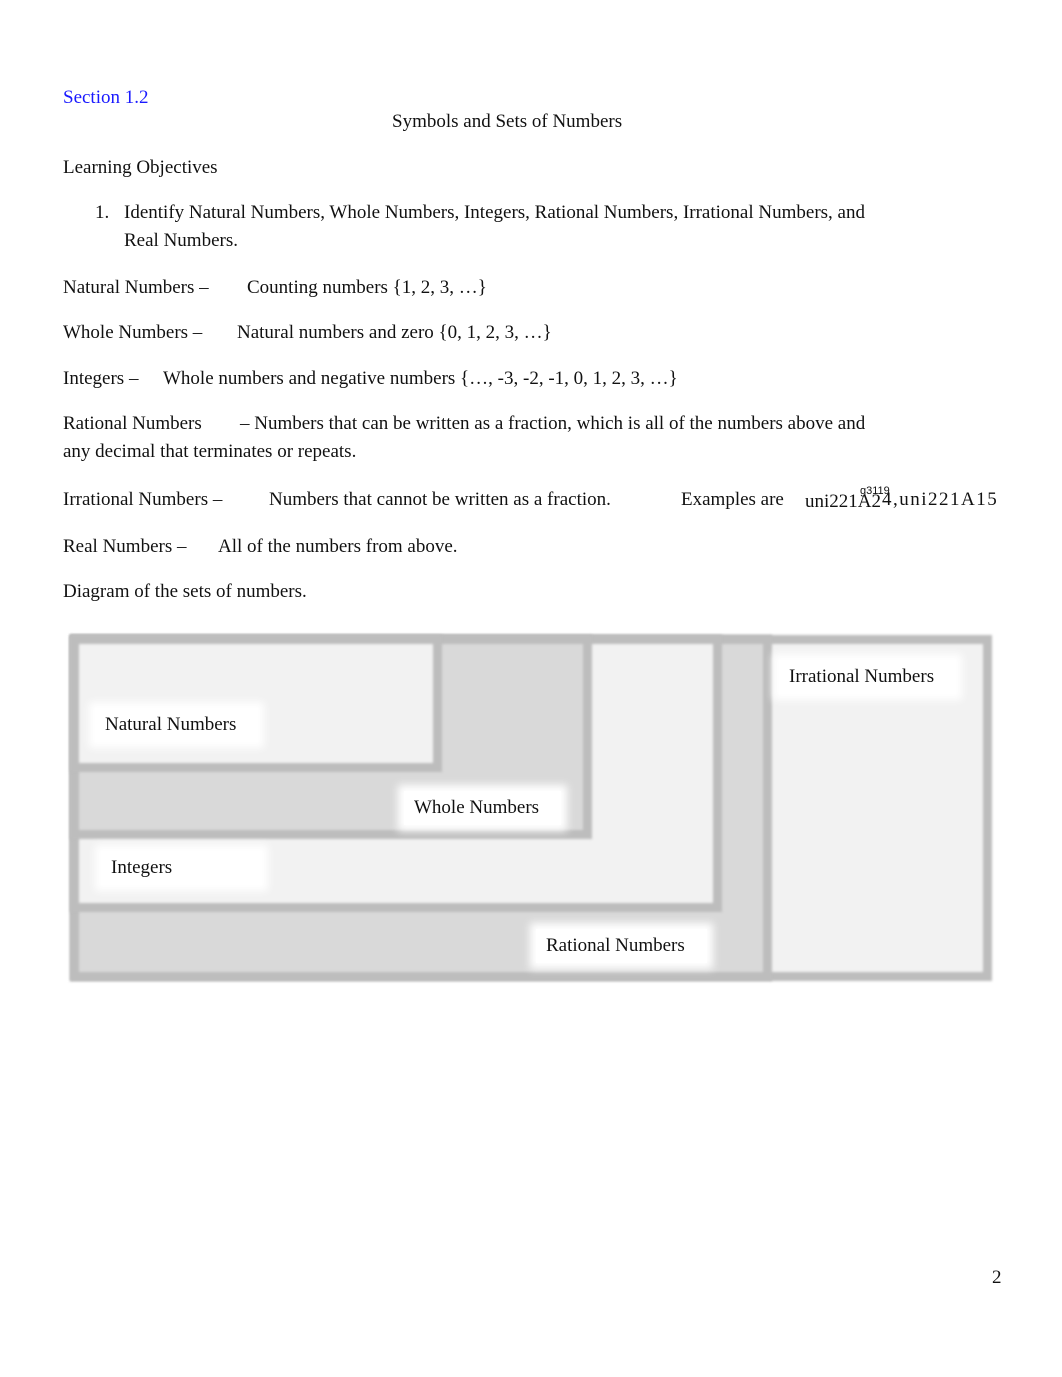  What do you see at coordinates (940, 499) in the screenshot?
I see `examples-rest: 4,uni221A15` at bounding box center [940, 499].